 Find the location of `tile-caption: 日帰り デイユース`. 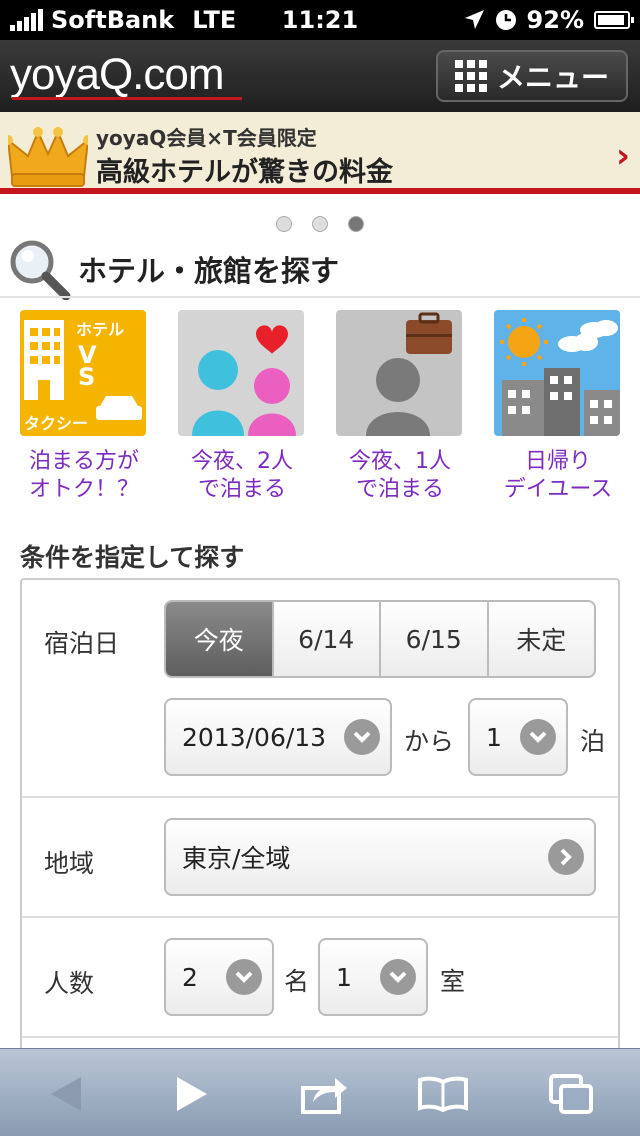

tile-caption: 日帰り デイユース is located at coordinates (558, 476).